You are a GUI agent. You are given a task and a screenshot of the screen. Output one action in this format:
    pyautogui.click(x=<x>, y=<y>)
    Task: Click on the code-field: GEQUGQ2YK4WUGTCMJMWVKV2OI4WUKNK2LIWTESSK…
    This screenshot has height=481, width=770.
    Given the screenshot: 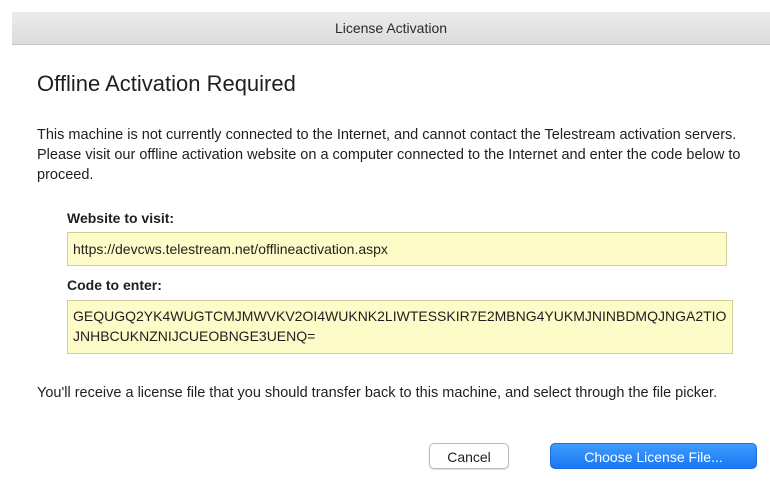 What is the action you would take?
    pyautogui.click(x=400, y=327)
    